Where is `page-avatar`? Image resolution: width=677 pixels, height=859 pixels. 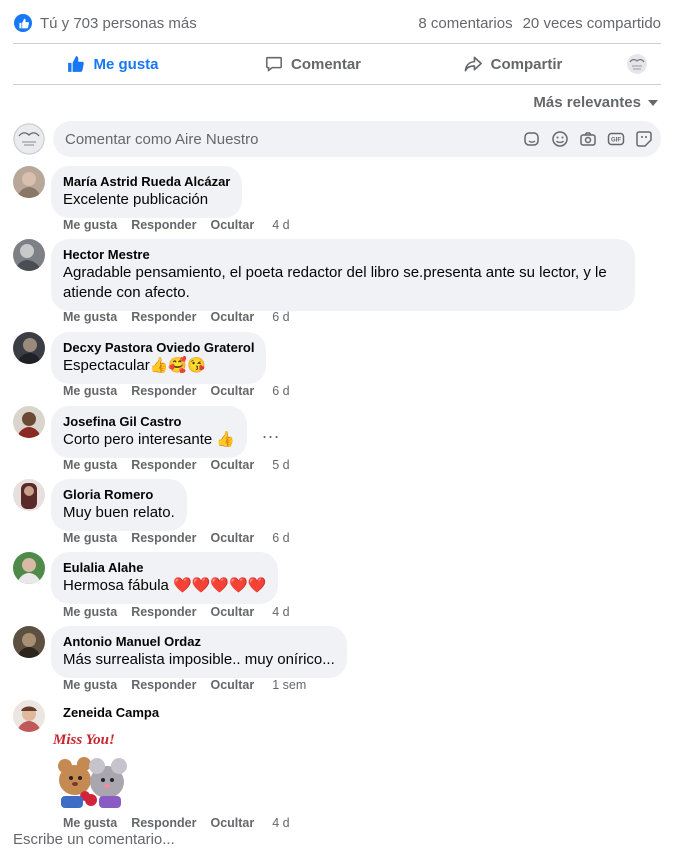
page-avatar is located at coordinates (637, 64).